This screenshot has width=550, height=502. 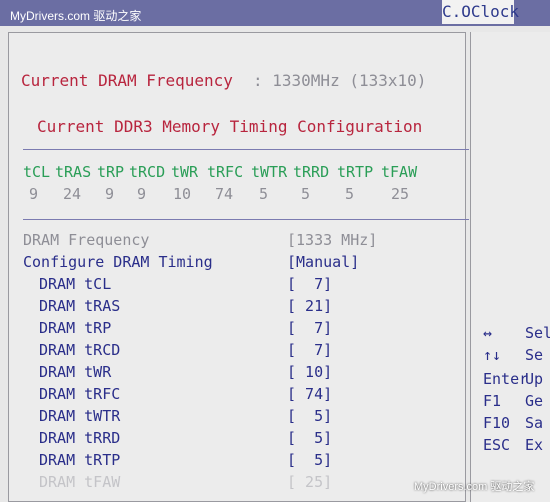 What do you see at coordinates (80, 350) in the screenshot?
I see `setting-label: DRAM tRCD` at bounding box center [80, 350].